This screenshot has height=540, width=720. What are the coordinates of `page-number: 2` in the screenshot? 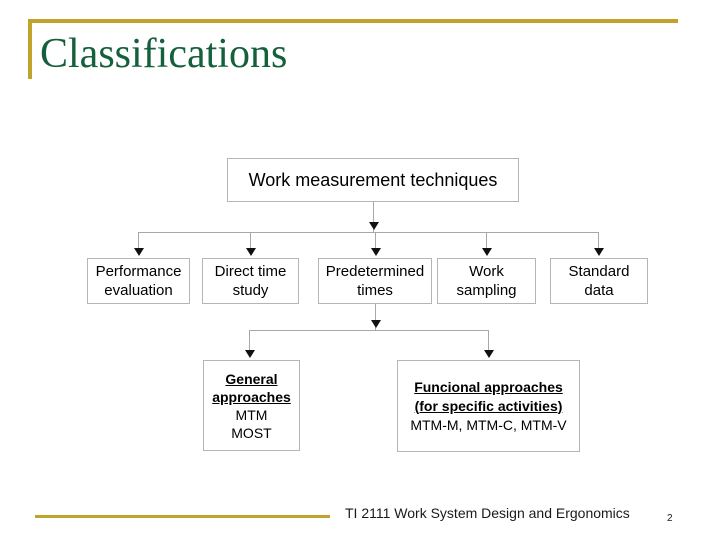 It's located at (670, 518).